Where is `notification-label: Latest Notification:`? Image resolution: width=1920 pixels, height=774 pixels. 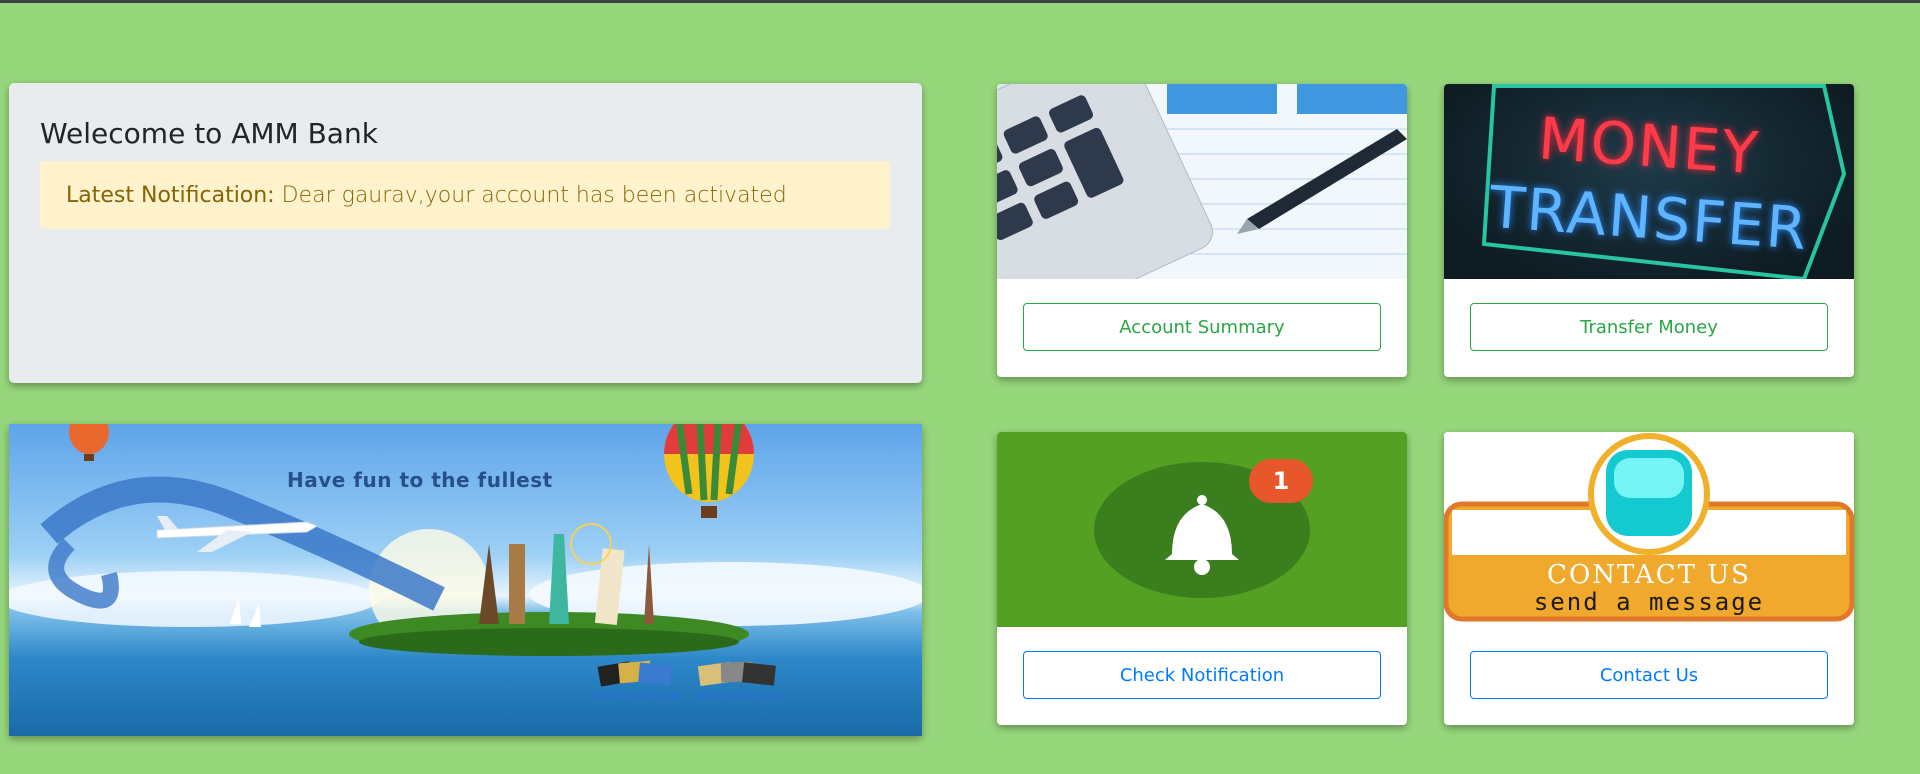 notification-label: Latest Notification: is located at coordinates (170, 195).